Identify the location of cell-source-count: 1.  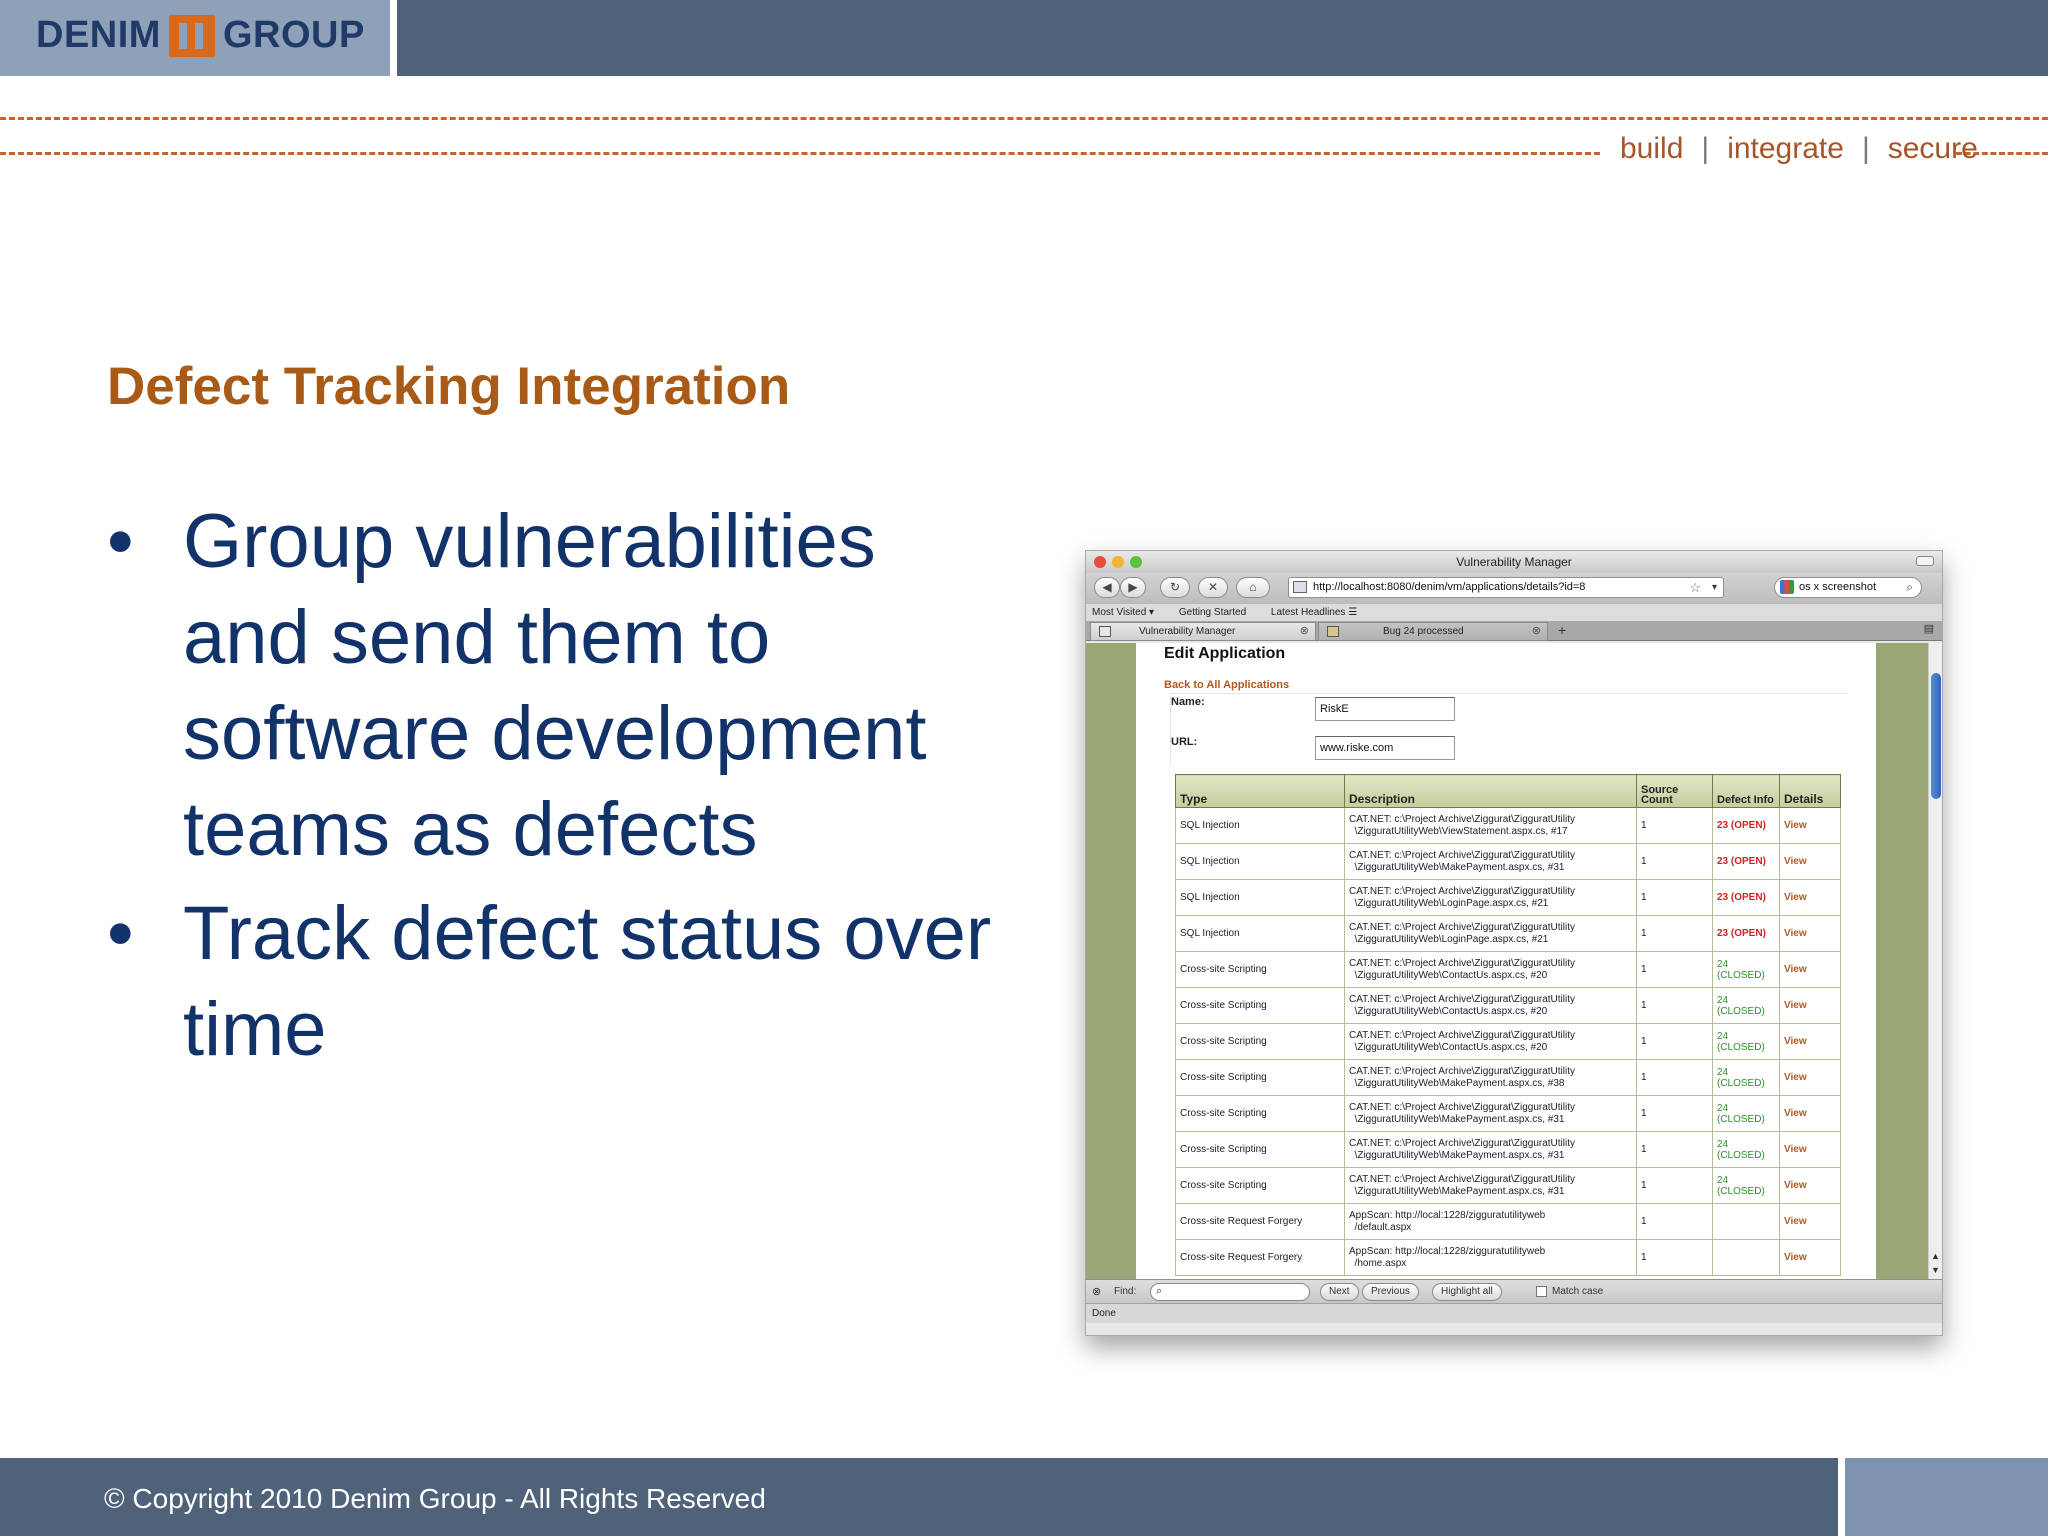
(1674, 861).